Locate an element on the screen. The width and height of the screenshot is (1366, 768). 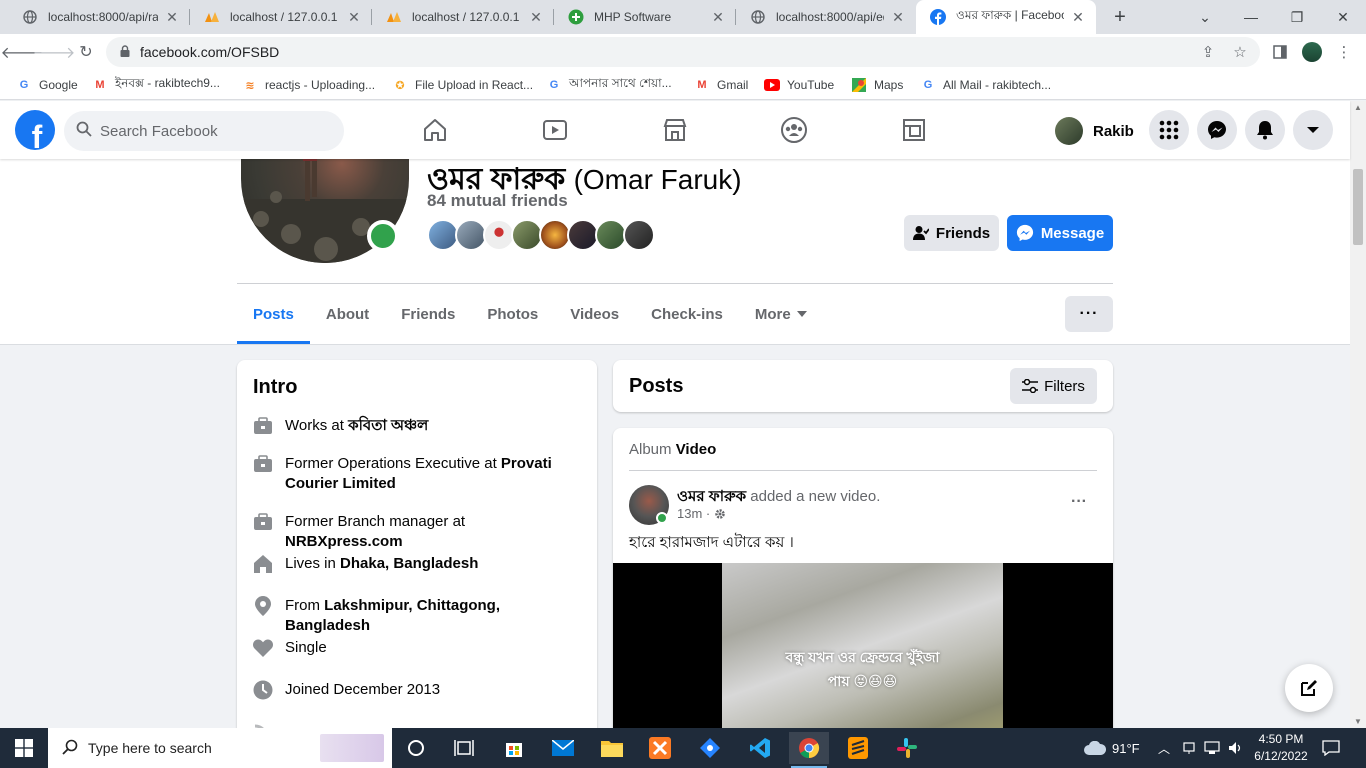
briefcase-icon is located at coordinates (263, 426).